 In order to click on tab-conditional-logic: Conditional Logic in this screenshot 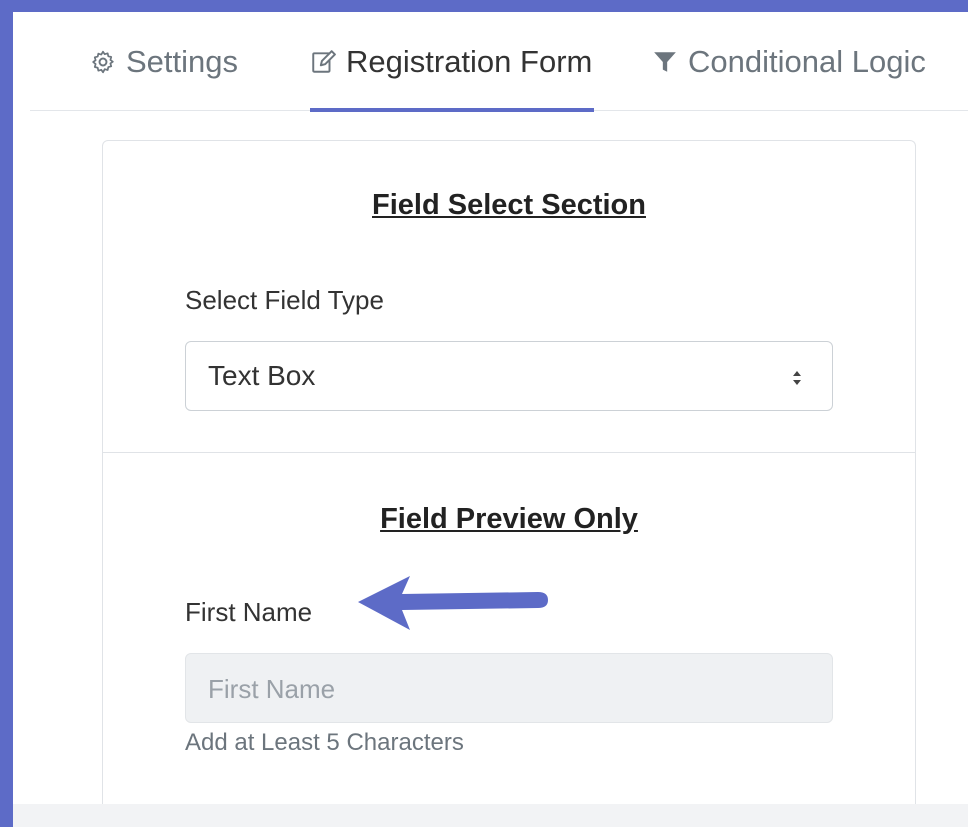, I will do `click(789, 62)`.